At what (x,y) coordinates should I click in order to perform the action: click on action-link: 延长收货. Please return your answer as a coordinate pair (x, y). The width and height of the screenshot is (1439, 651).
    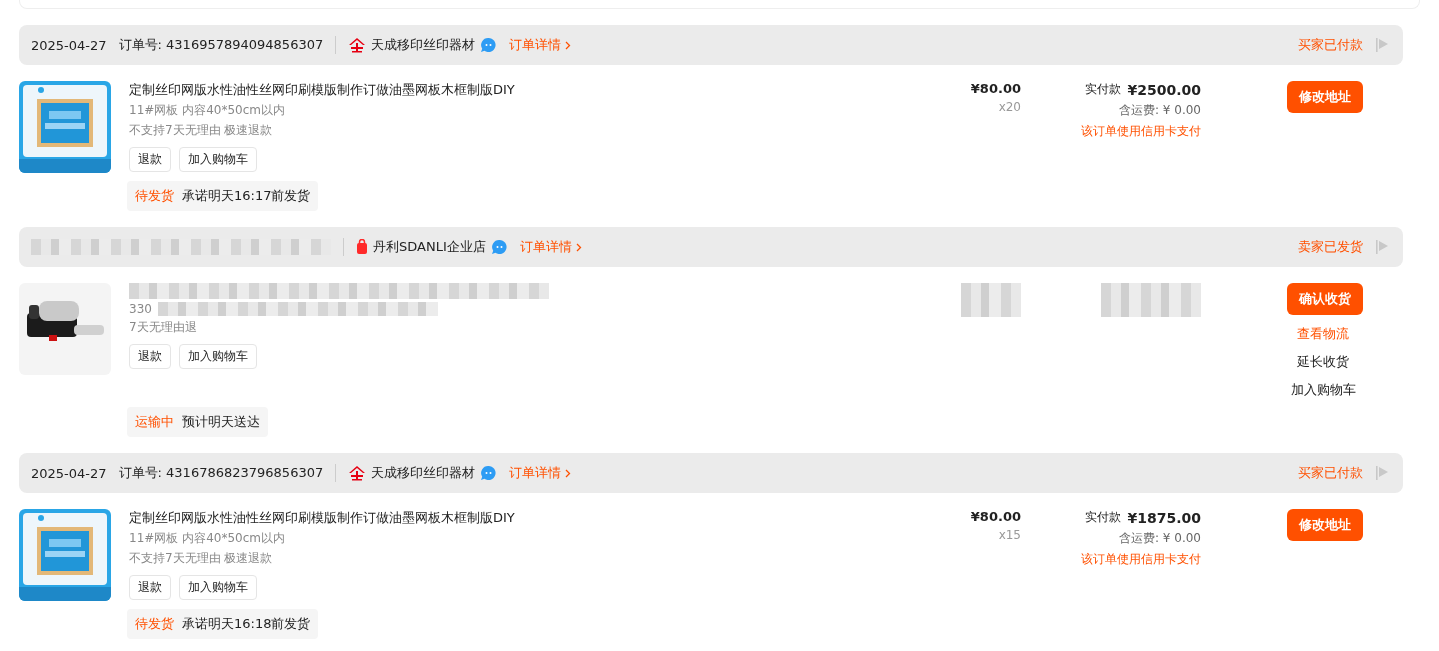
    Looking at the image, I should click on (1323, 362).